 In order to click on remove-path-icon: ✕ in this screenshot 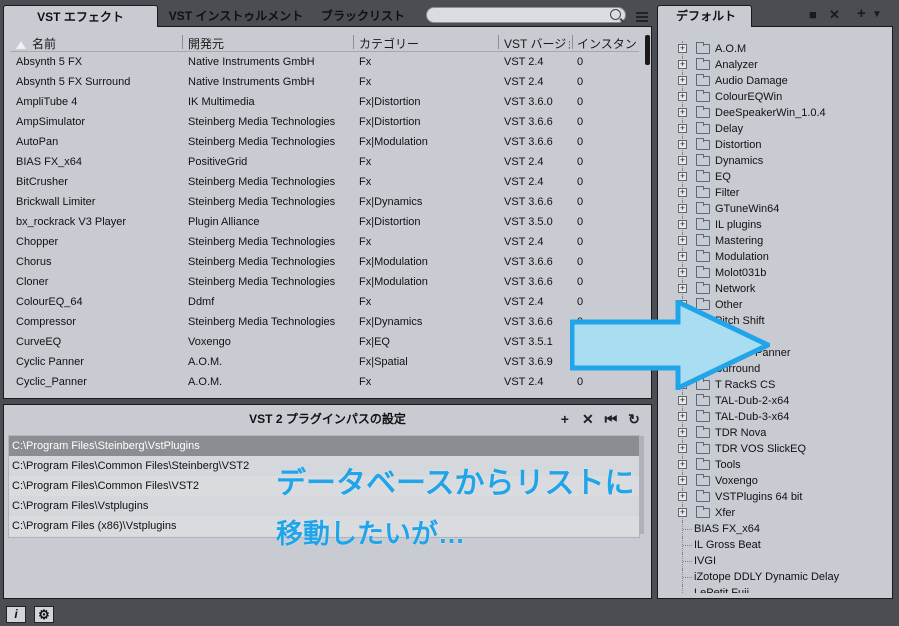, I will do `click(588, 419)`.